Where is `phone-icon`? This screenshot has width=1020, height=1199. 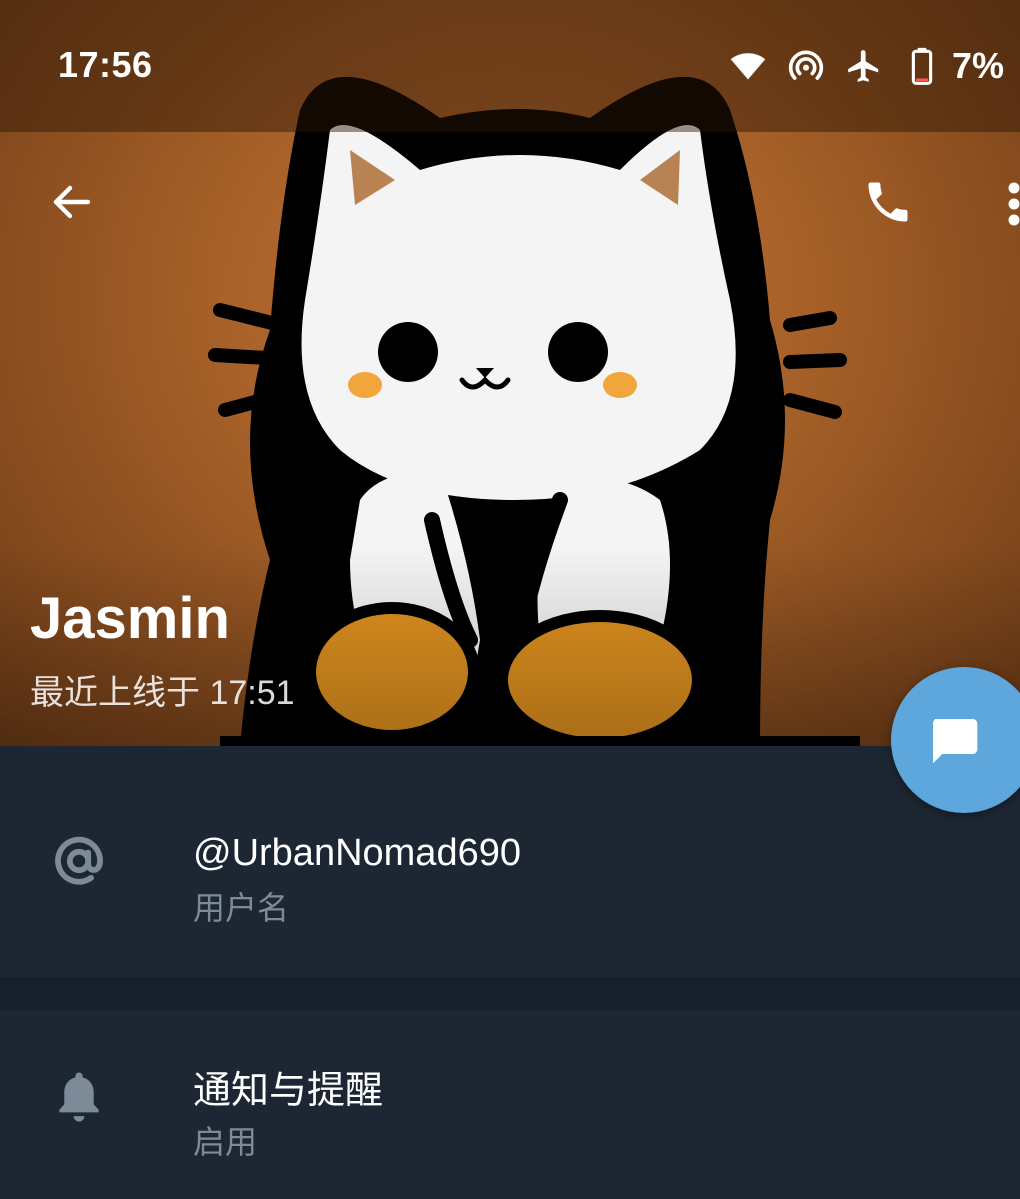 phone-icon is located at coordinates (888, 204).